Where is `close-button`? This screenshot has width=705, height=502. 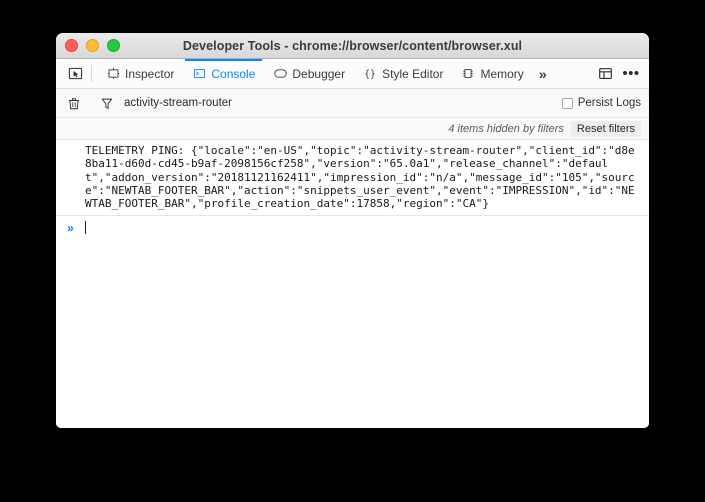
close-button is located at coordinates (71, 45).